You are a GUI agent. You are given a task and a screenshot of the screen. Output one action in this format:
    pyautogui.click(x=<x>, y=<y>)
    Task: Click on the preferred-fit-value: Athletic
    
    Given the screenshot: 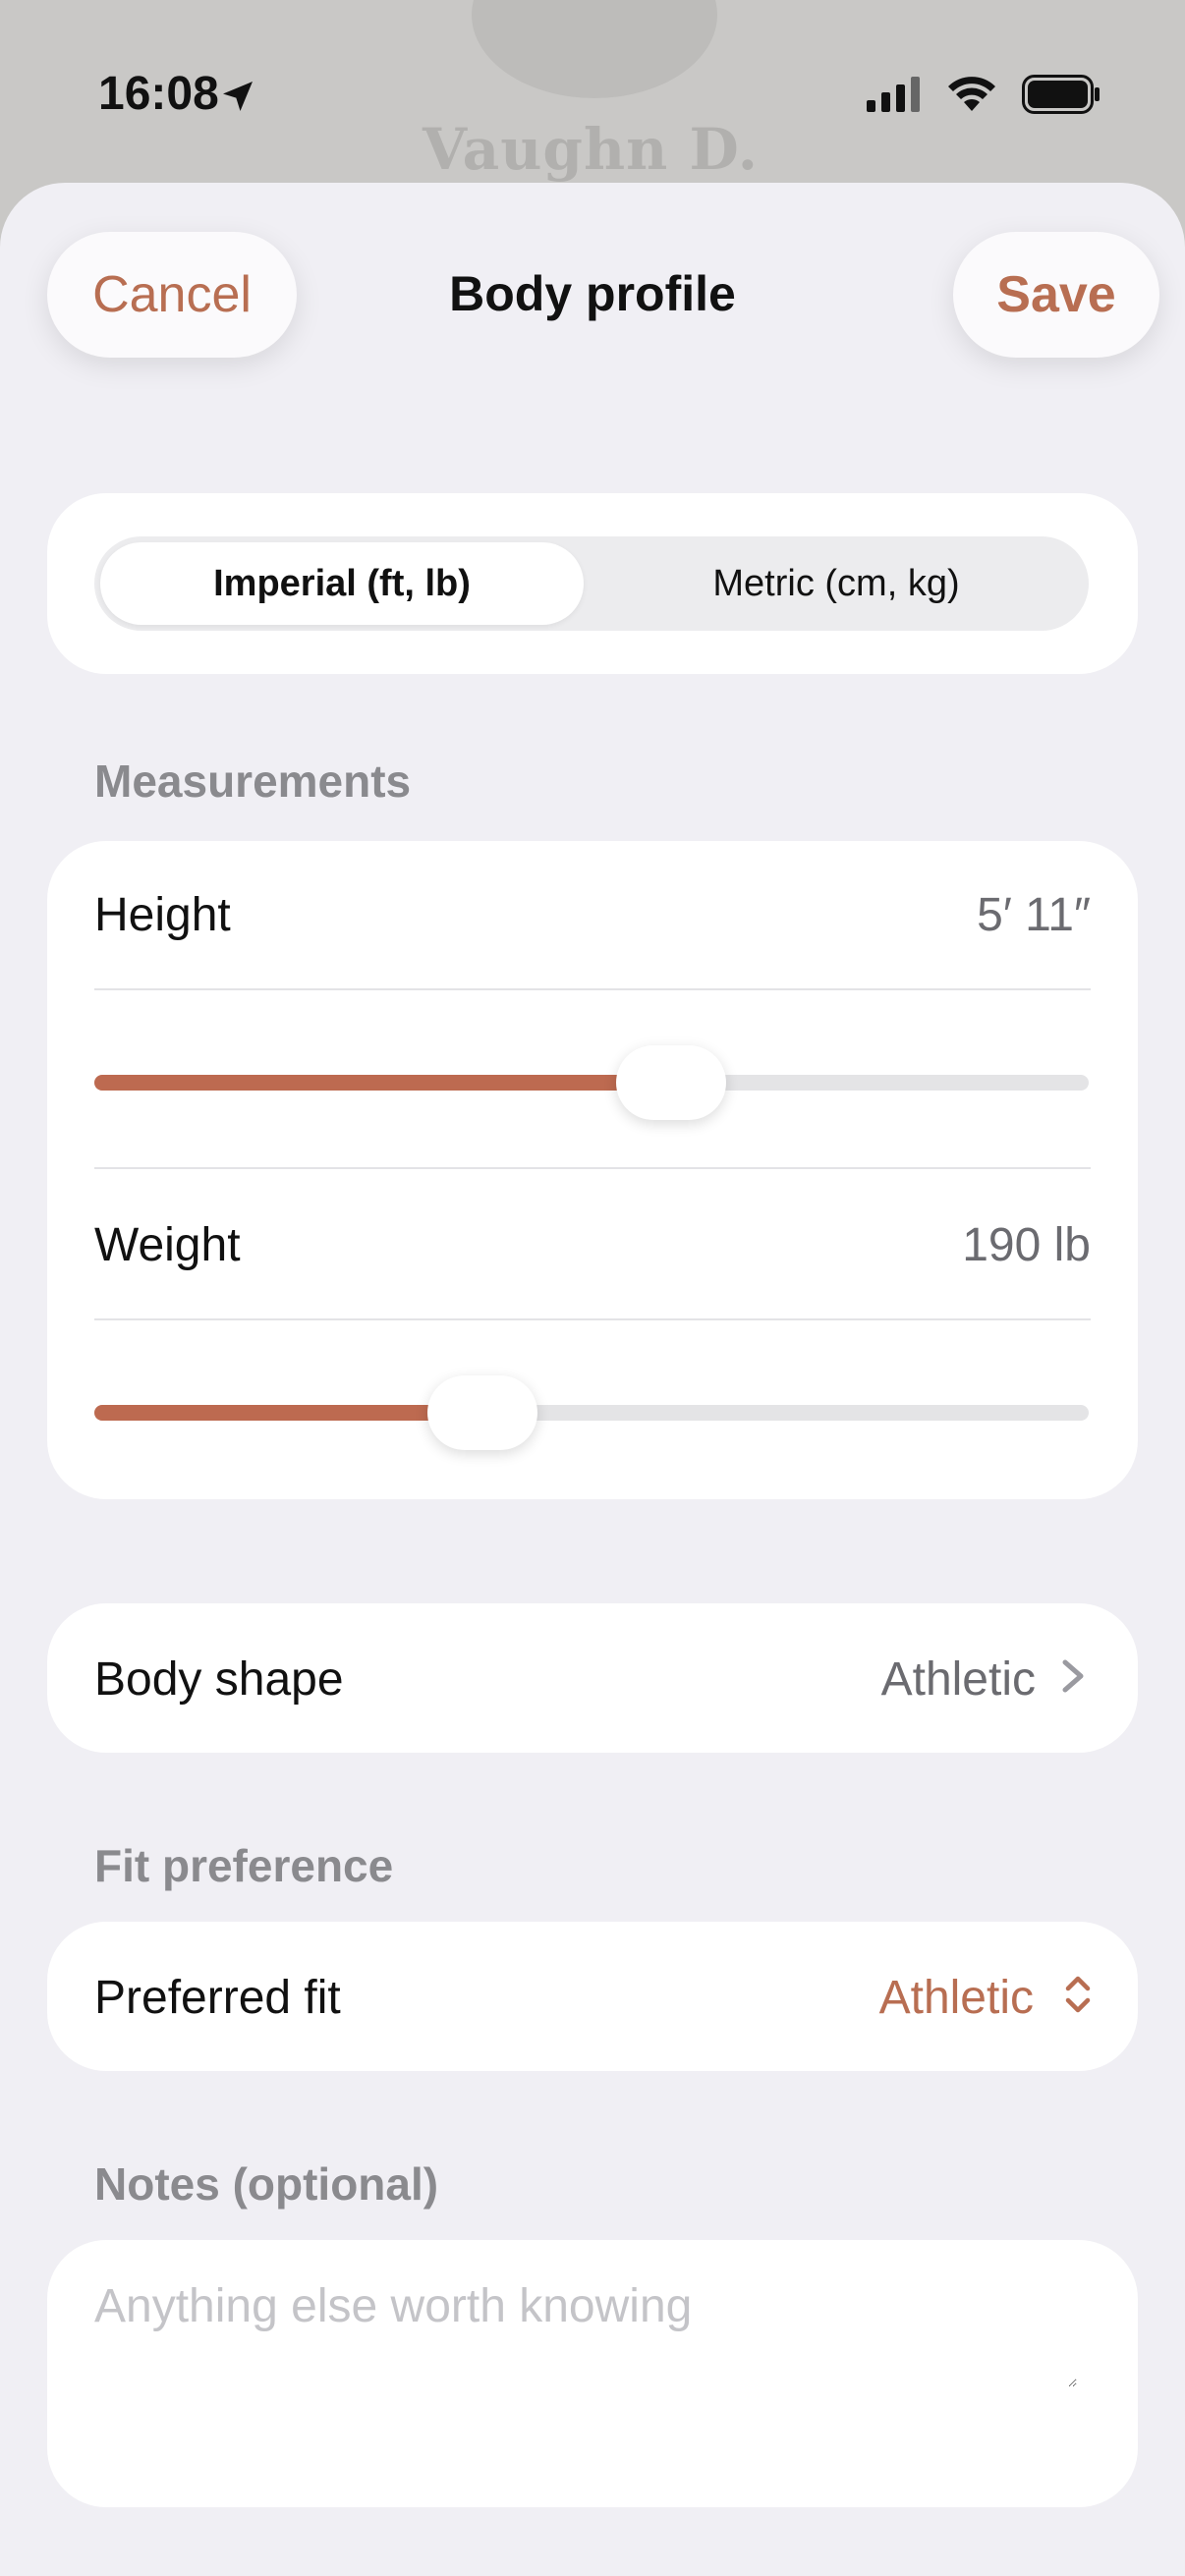 What is the action you would take?
    pyautogui.click(x=957, y=1998)
    